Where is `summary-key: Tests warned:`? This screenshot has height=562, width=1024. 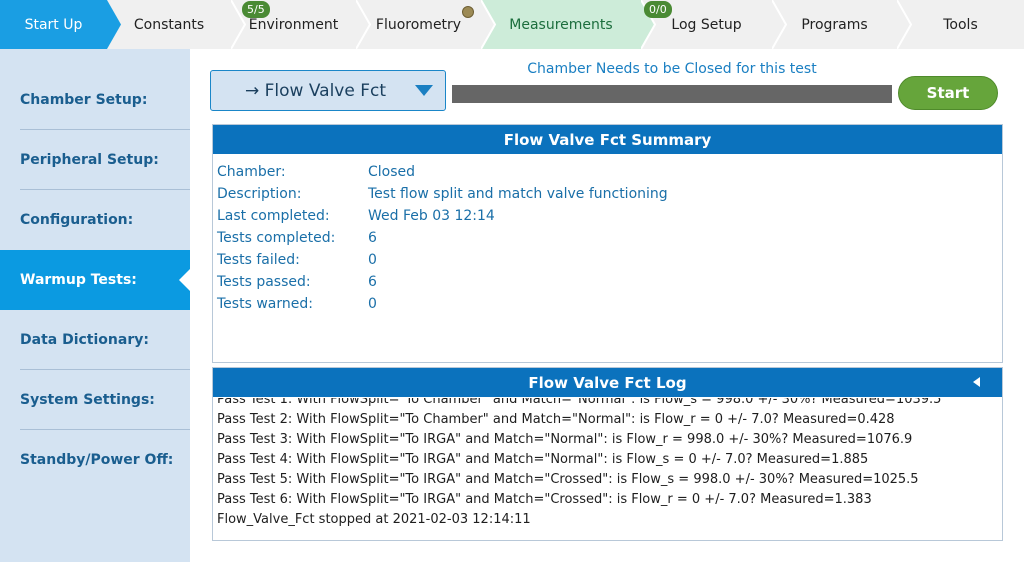
summary-key: Tests warned: is located at coordinates (265, 304).